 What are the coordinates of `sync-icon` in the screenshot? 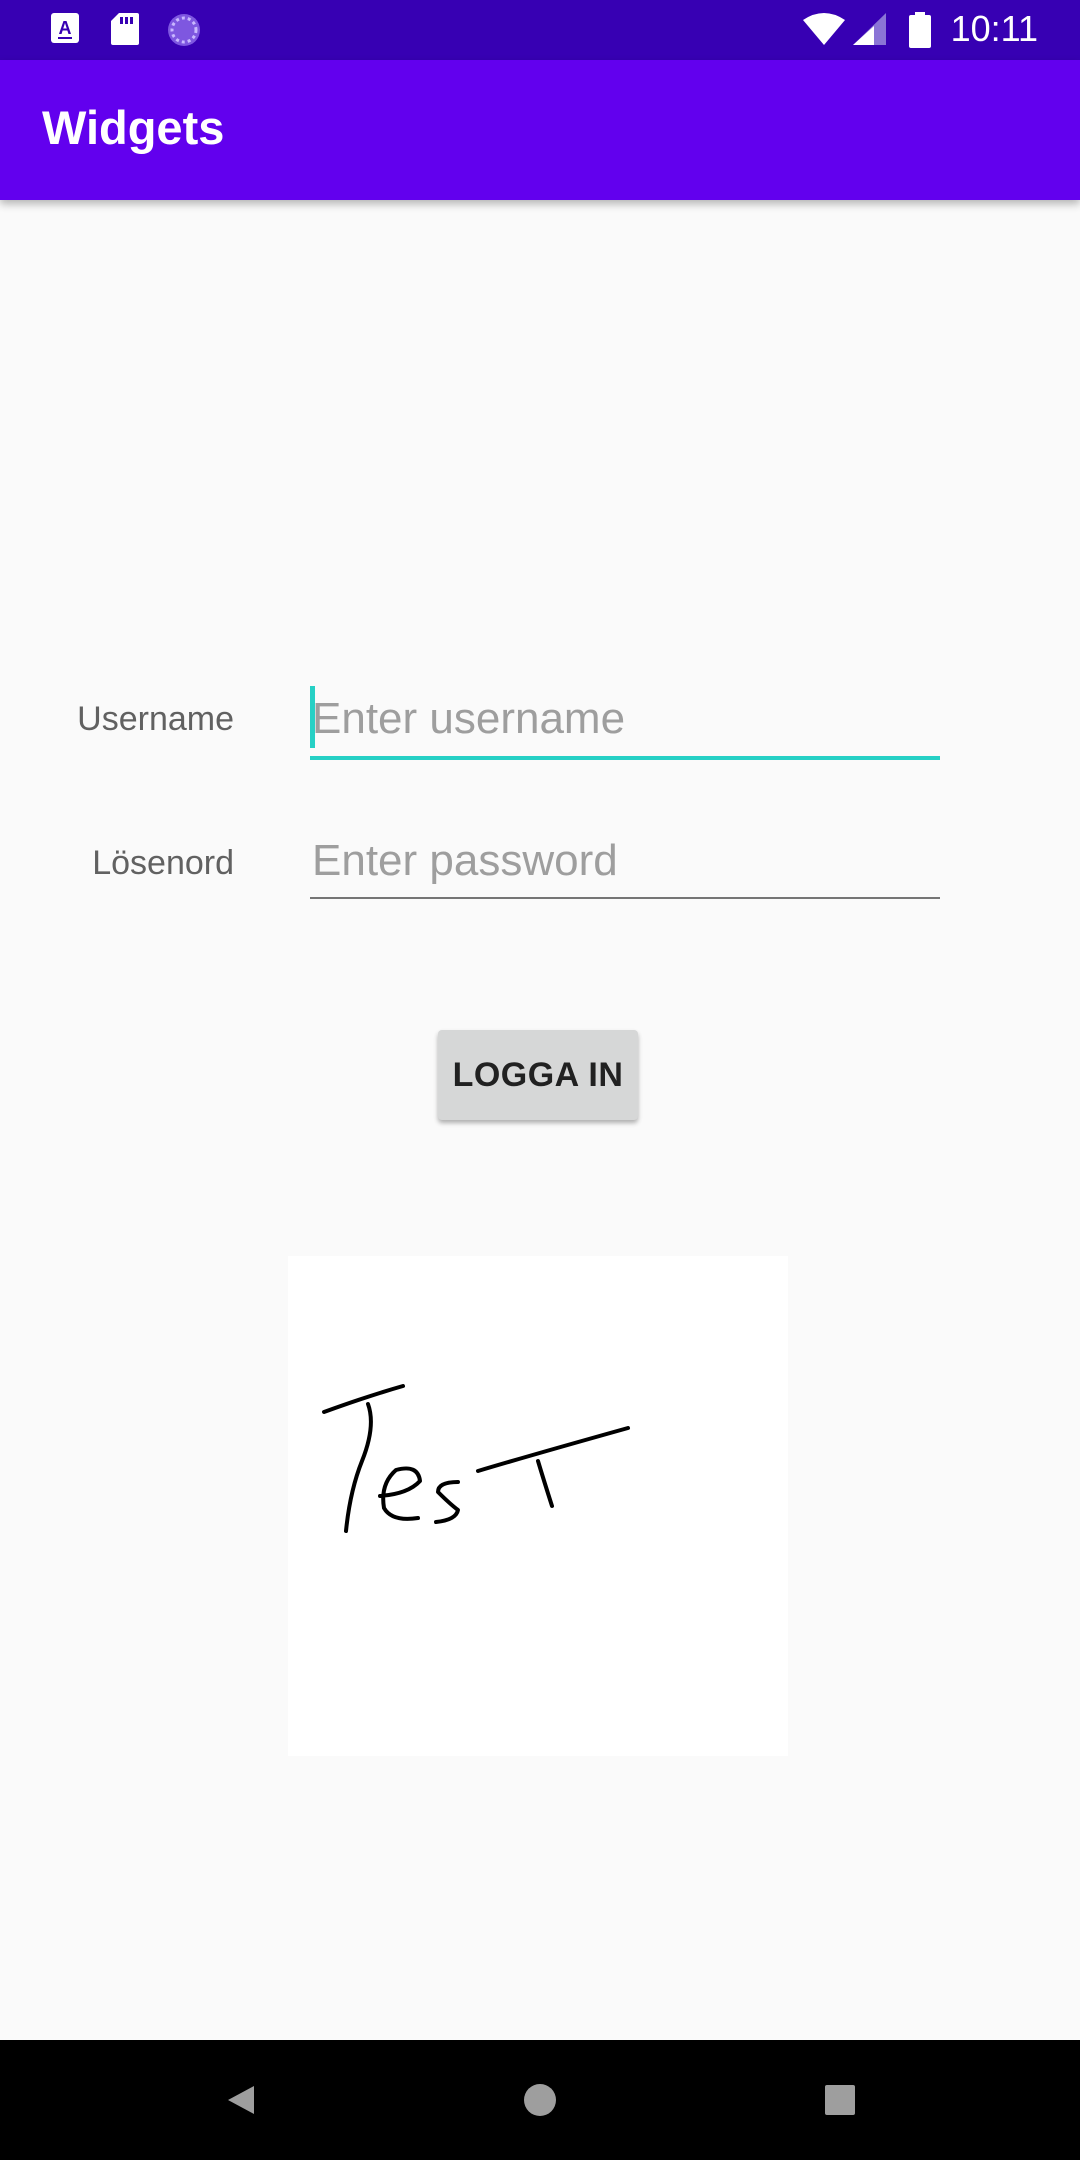 It's located at (184, 32).